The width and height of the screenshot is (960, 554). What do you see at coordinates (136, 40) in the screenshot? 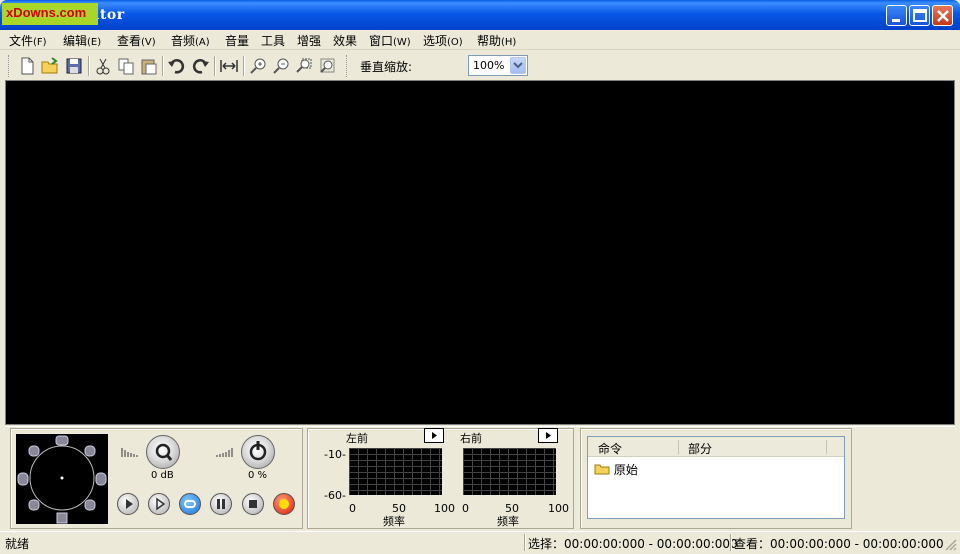
I see `menu-view: 查看(V)` at bounding box center [136, 40].